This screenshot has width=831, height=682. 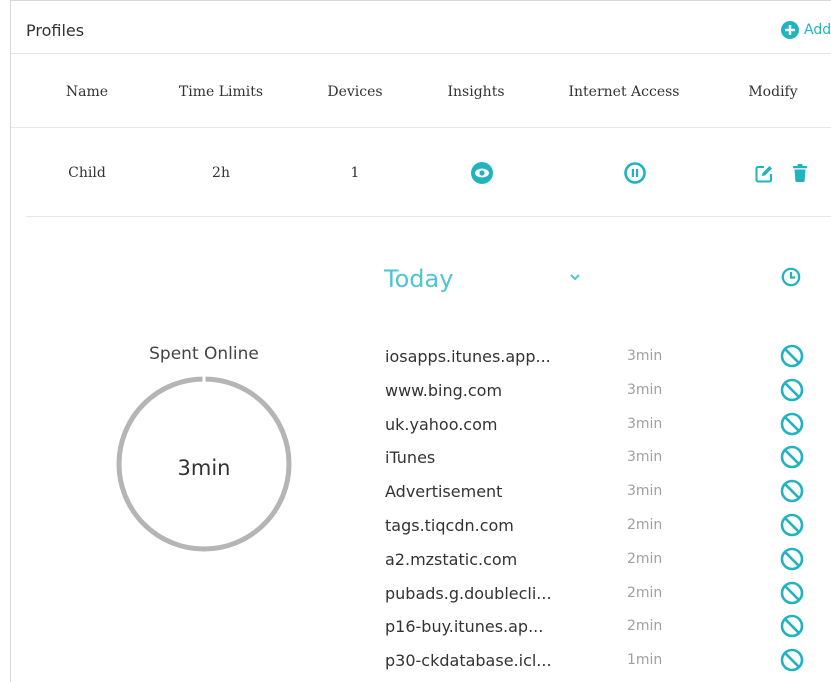 What do you see at coordinates (87, 173) in the screenshot?
I see `profile-name: Child` at bounding box center [87, 173].